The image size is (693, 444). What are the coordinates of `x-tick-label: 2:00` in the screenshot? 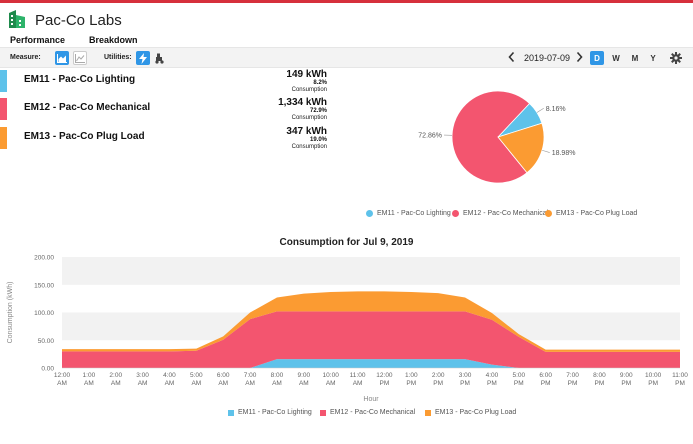 It's located at (115, 375).